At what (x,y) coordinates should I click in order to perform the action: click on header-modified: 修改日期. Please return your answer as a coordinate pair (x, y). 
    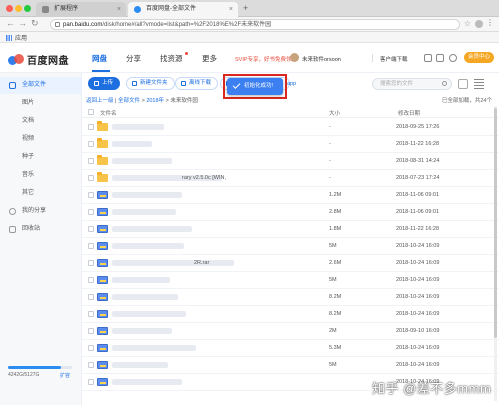
    Looking at the image, I should click on (409, 113).